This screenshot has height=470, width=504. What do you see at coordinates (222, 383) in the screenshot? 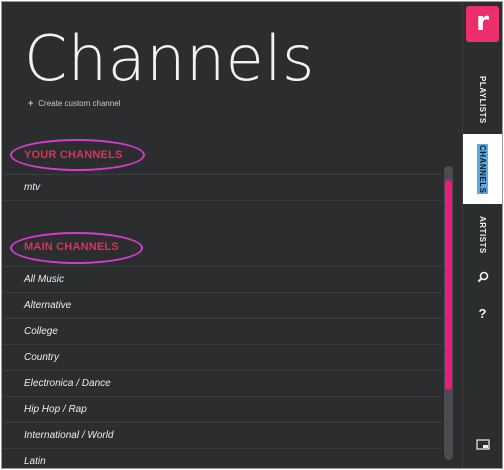
I see `main-channel-row: Electronica / Dance` at bounding box center [222, 383].